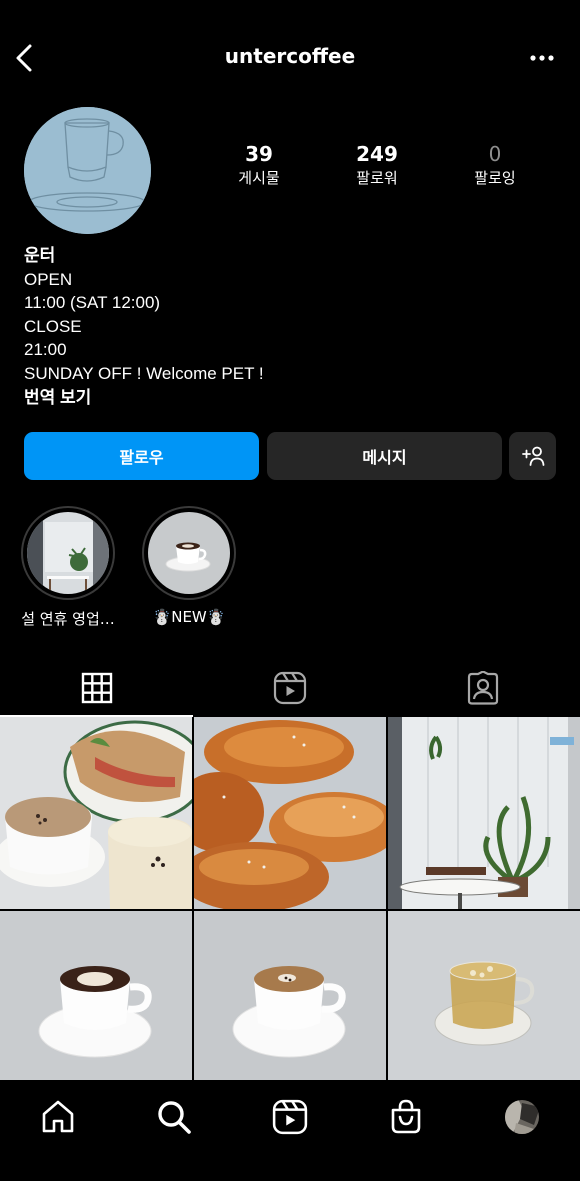 This screenshot has height=1181, width=580. I want to click on bio-line: CLOSE, so click(53, 326).